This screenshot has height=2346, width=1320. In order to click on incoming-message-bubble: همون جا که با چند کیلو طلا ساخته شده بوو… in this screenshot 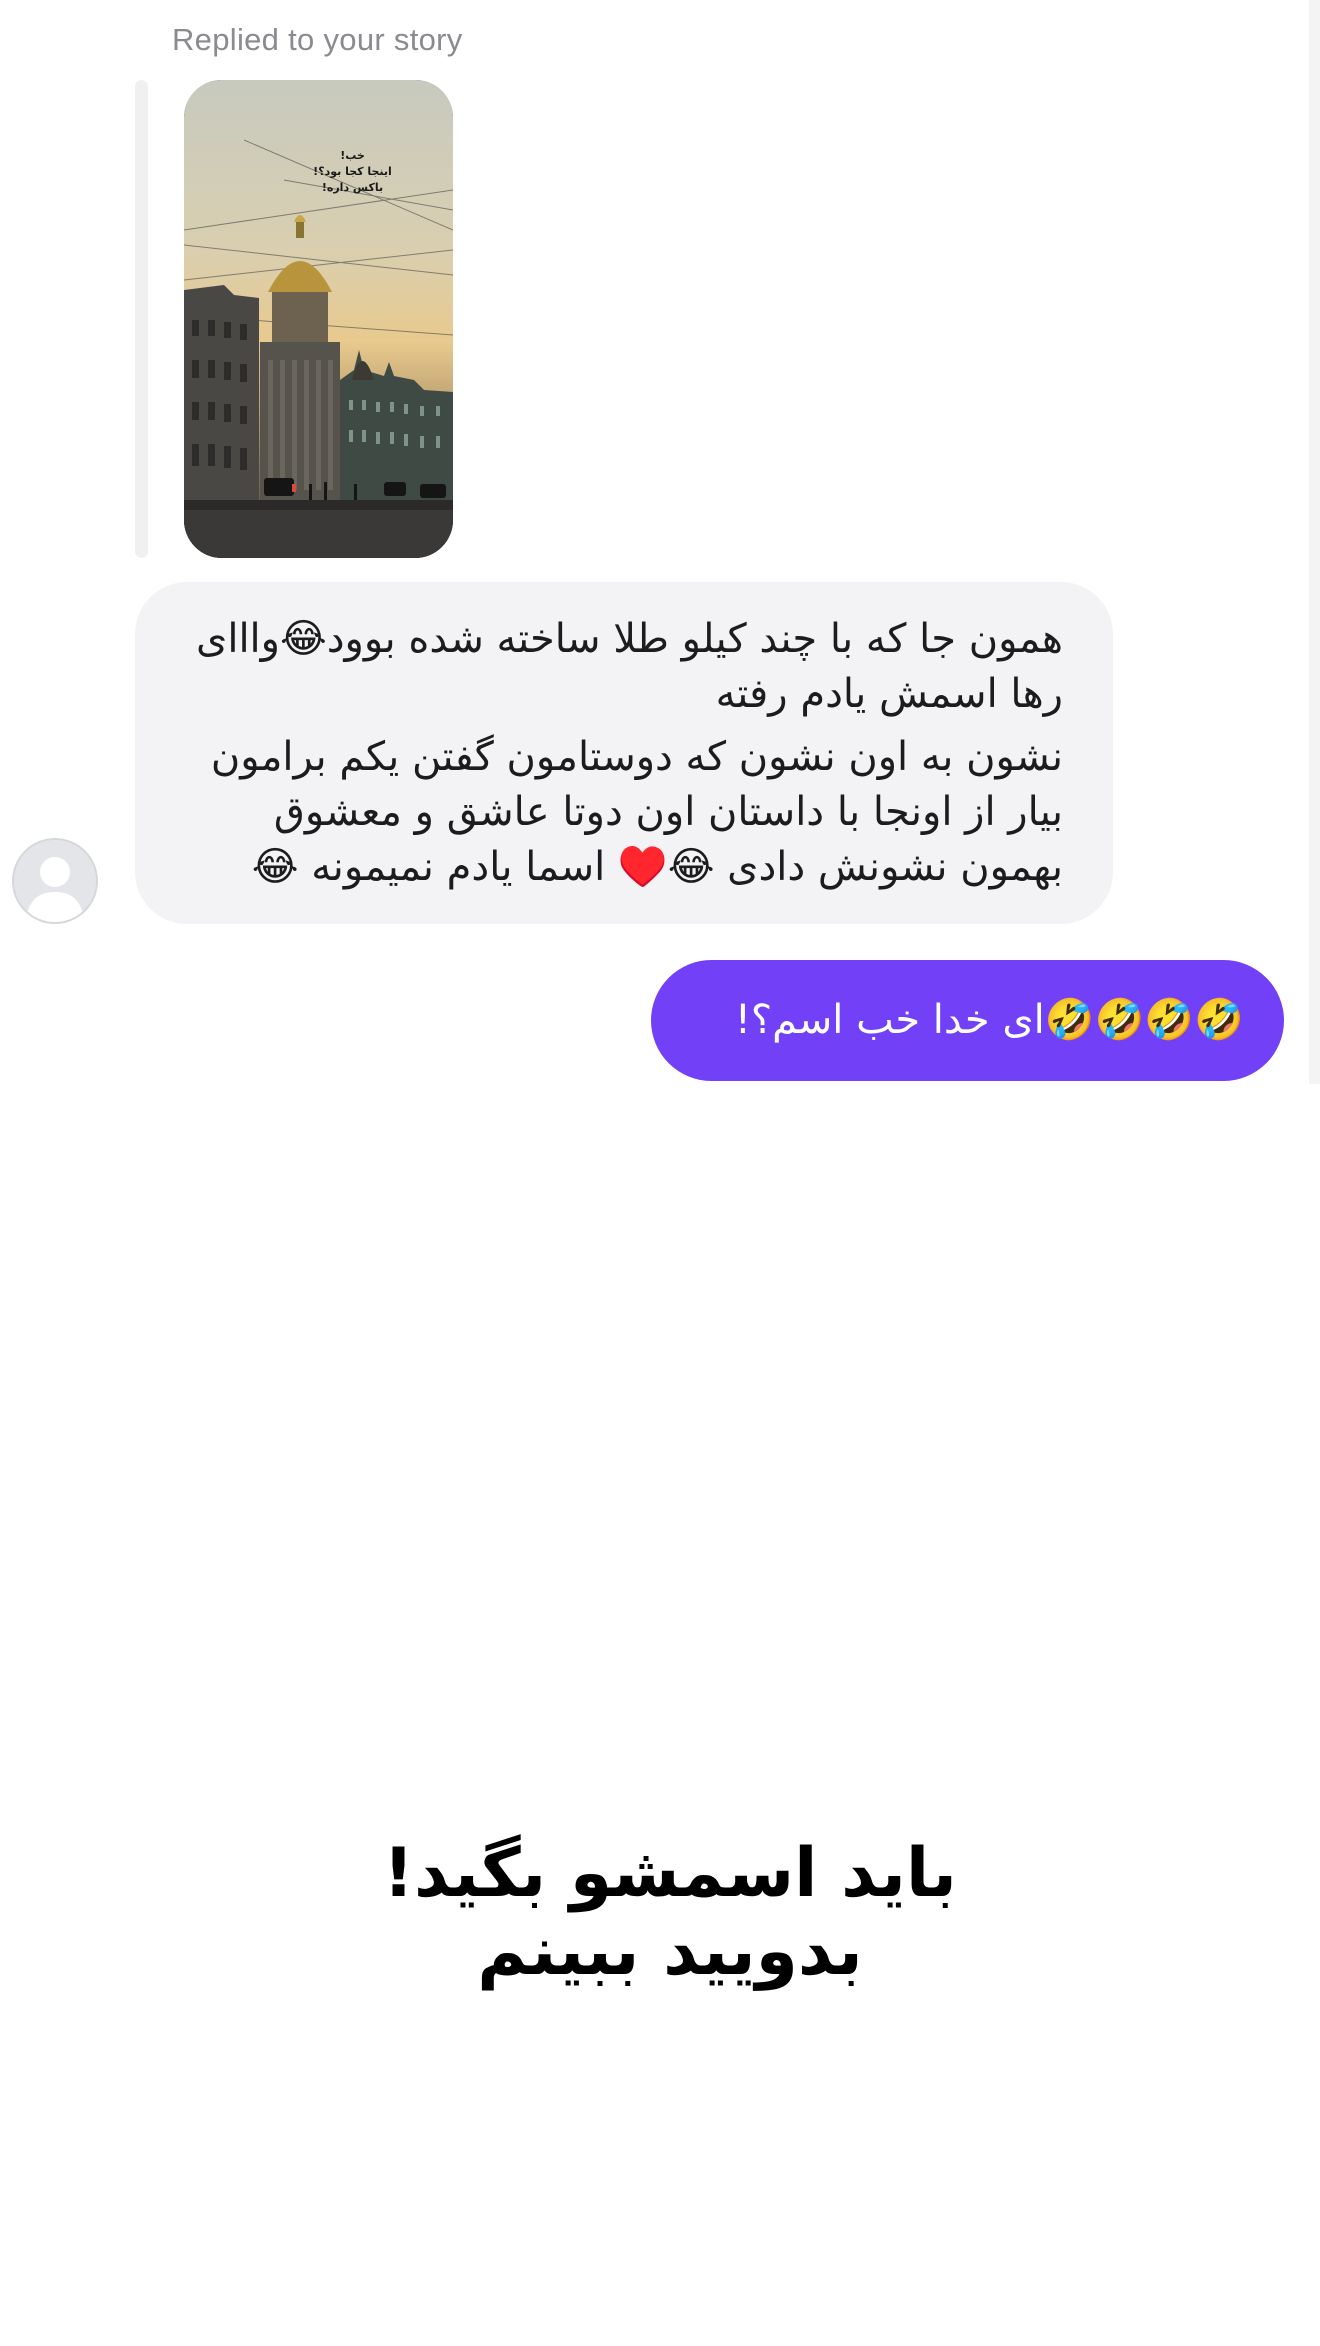, I will do `click(624, 753)`.